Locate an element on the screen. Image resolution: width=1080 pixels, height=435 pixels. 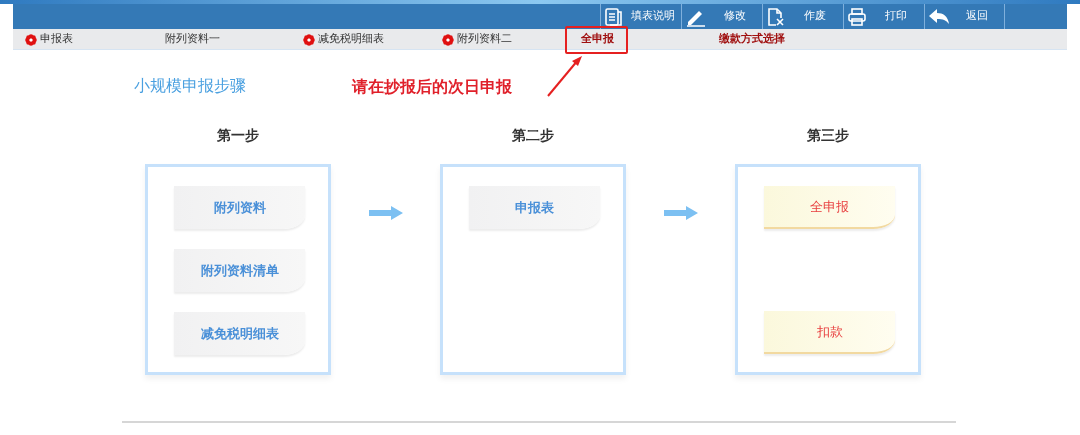
tab: 减免税明细表 is located at coordinates (343, 39).